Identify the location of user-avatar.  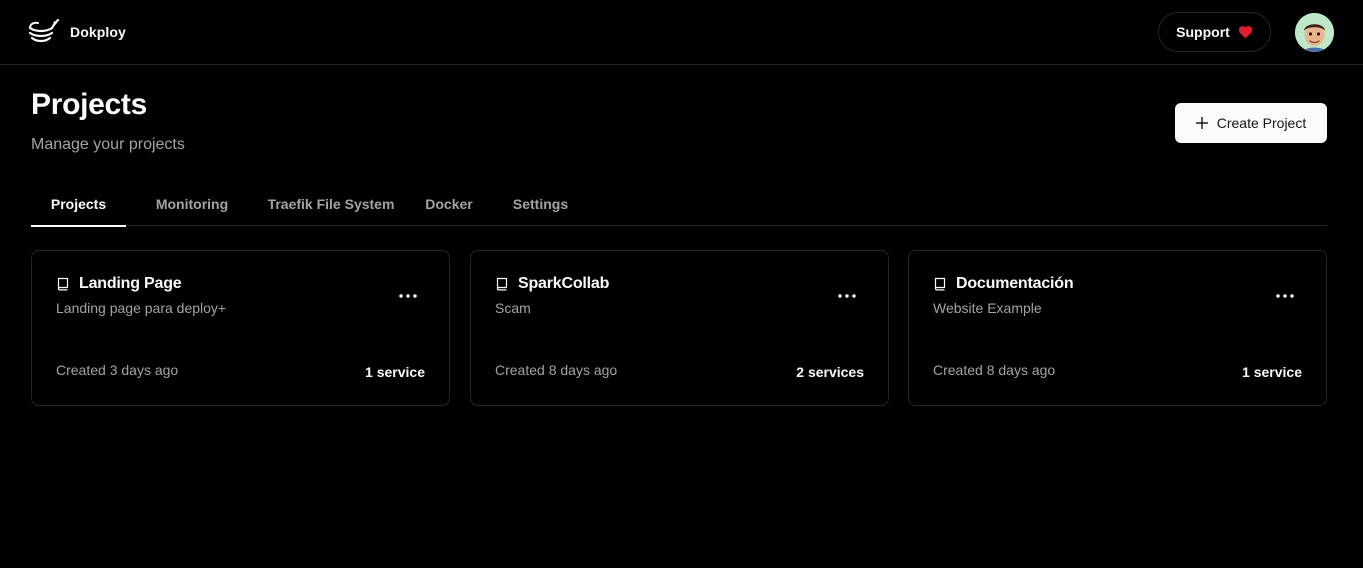
(1314, 32).